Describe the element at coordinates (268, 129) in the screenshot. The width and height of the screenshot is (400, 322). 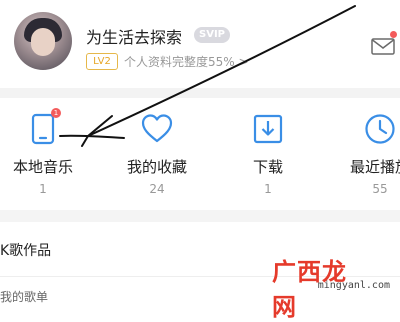
I see `download-icon` at that location.